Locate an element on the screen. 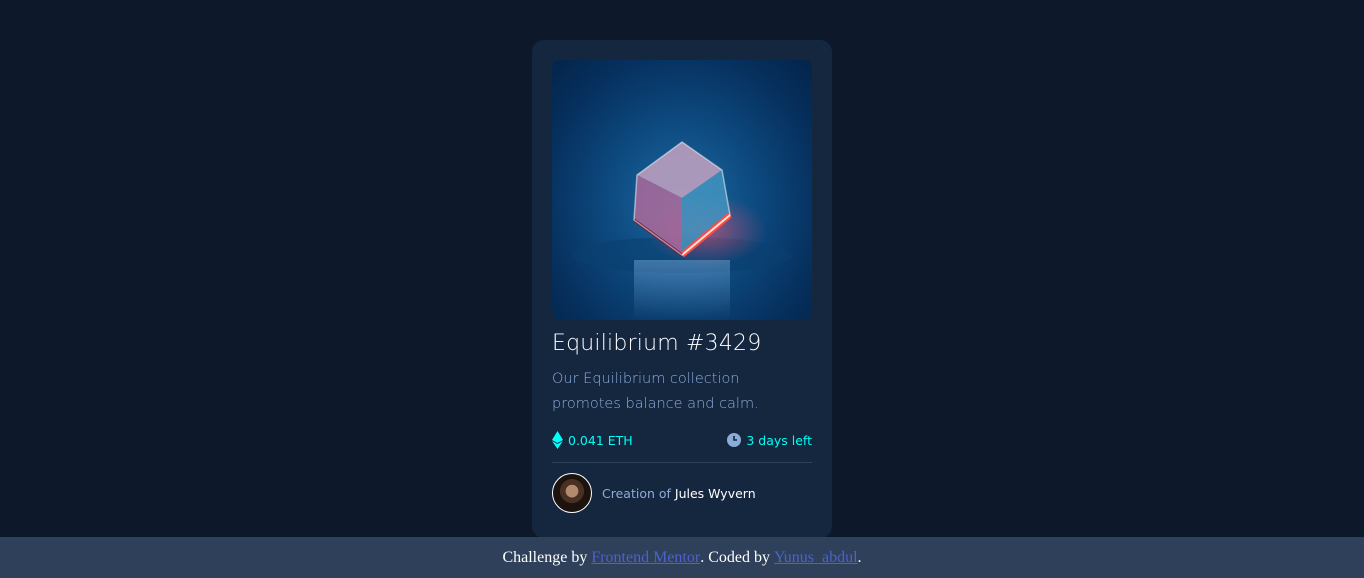  footer-text-middle: . Coded by is located at coordinates (737, 557).